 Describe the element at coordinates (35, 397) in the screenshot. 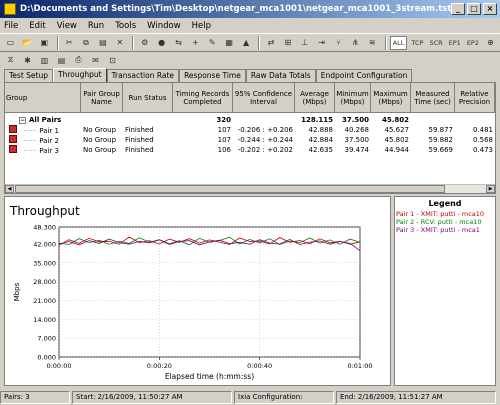

I see `status-pairs: Pairs: 3` at that location.